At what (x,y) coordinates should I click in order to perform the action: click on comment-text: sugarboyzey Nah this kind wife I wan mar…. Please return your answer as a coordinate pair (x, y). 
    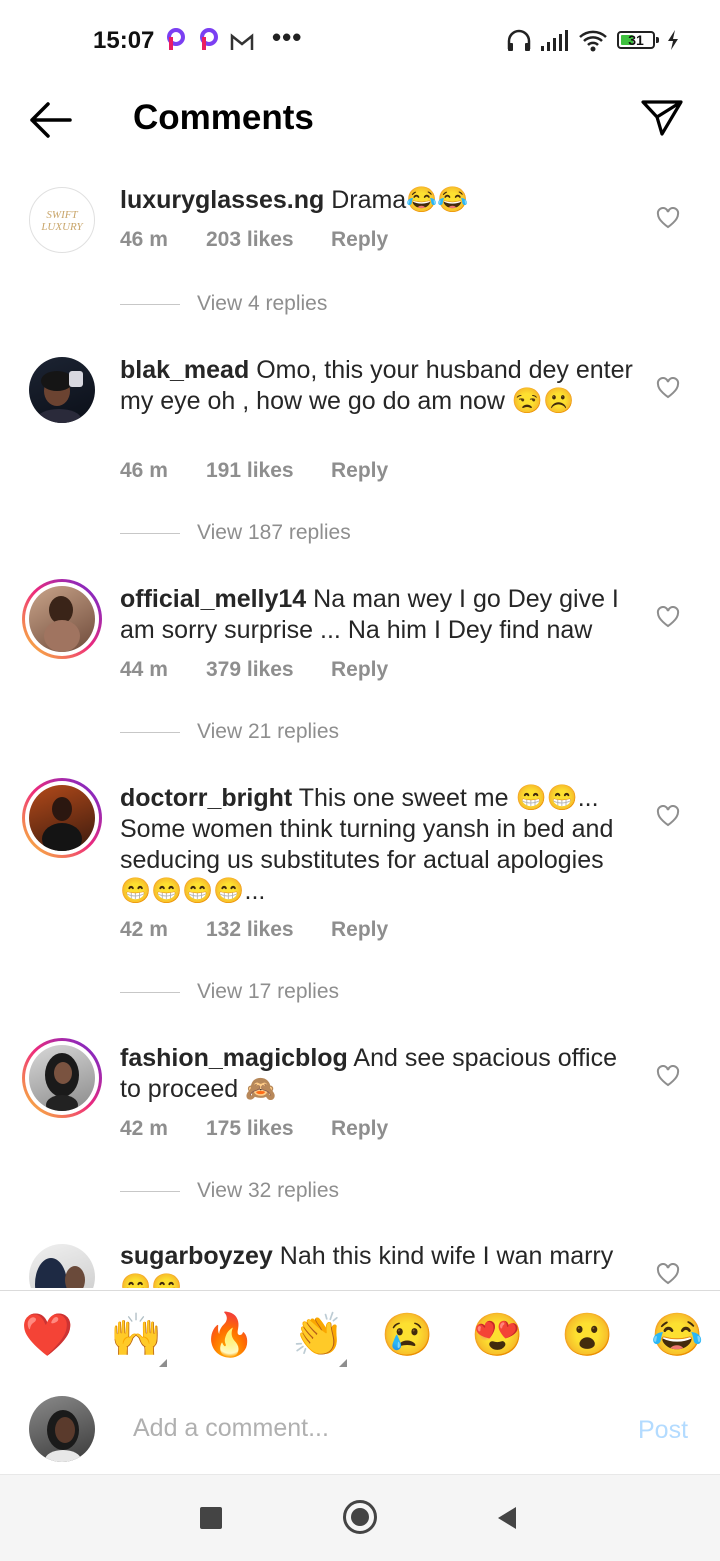
    Looking at the image, I should click on (380, 1264).